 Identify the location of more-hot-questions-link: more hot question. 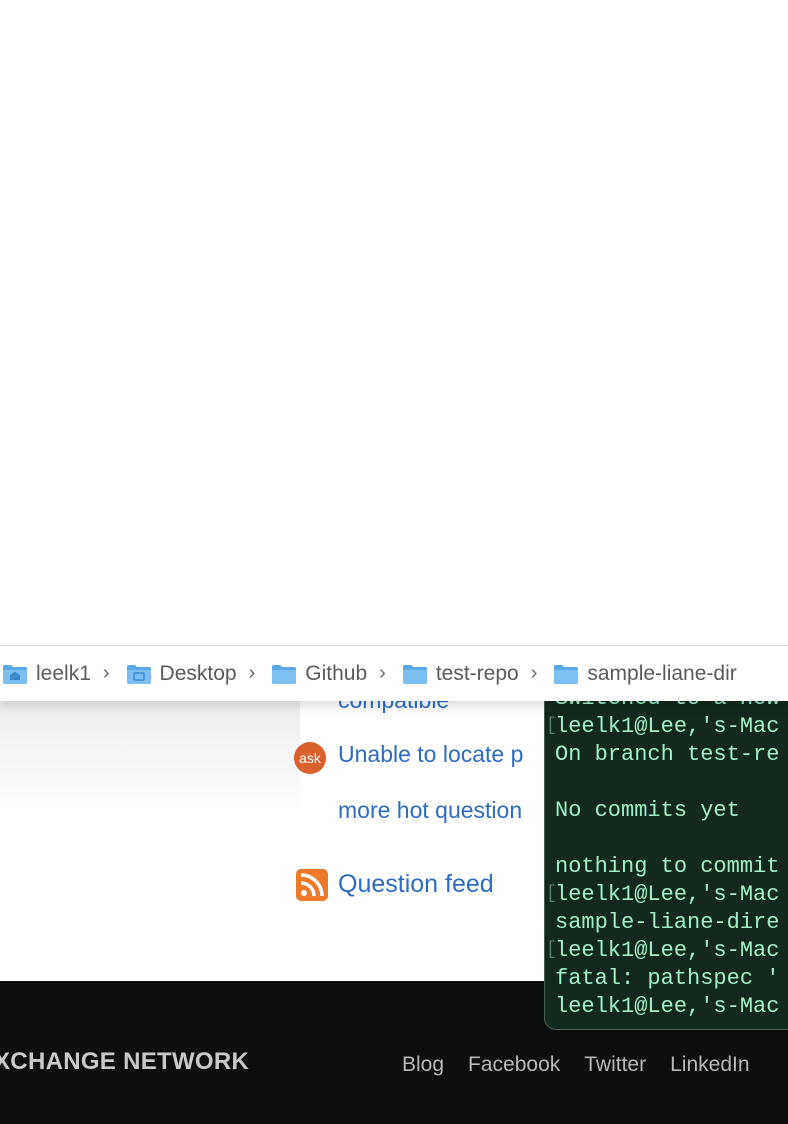
(430, 810).